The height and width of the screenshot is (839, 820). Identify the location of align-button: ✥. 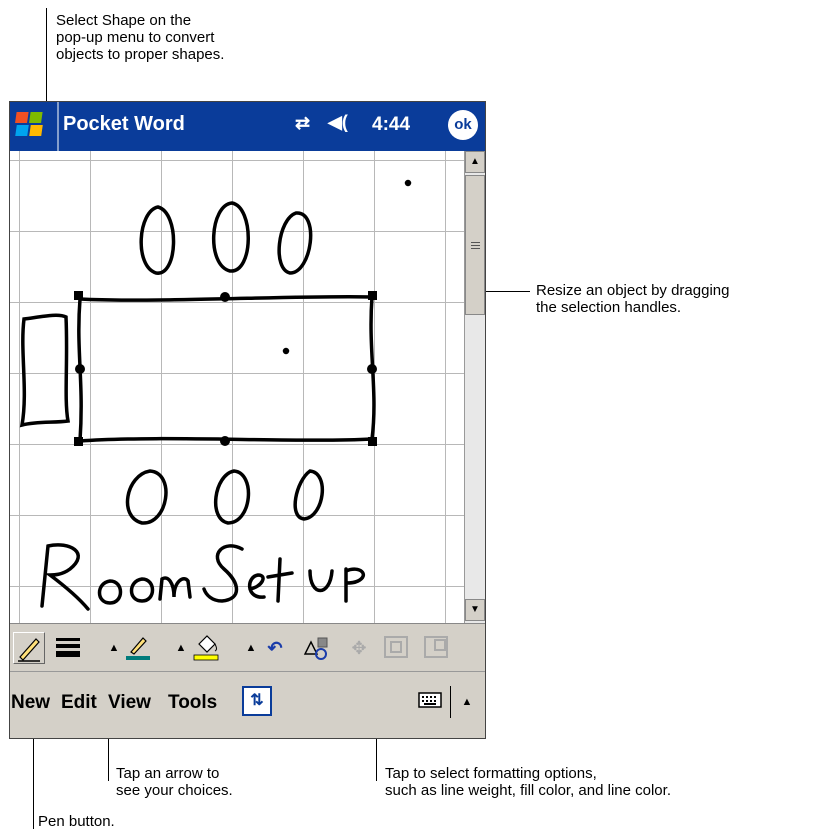
(359, 648).